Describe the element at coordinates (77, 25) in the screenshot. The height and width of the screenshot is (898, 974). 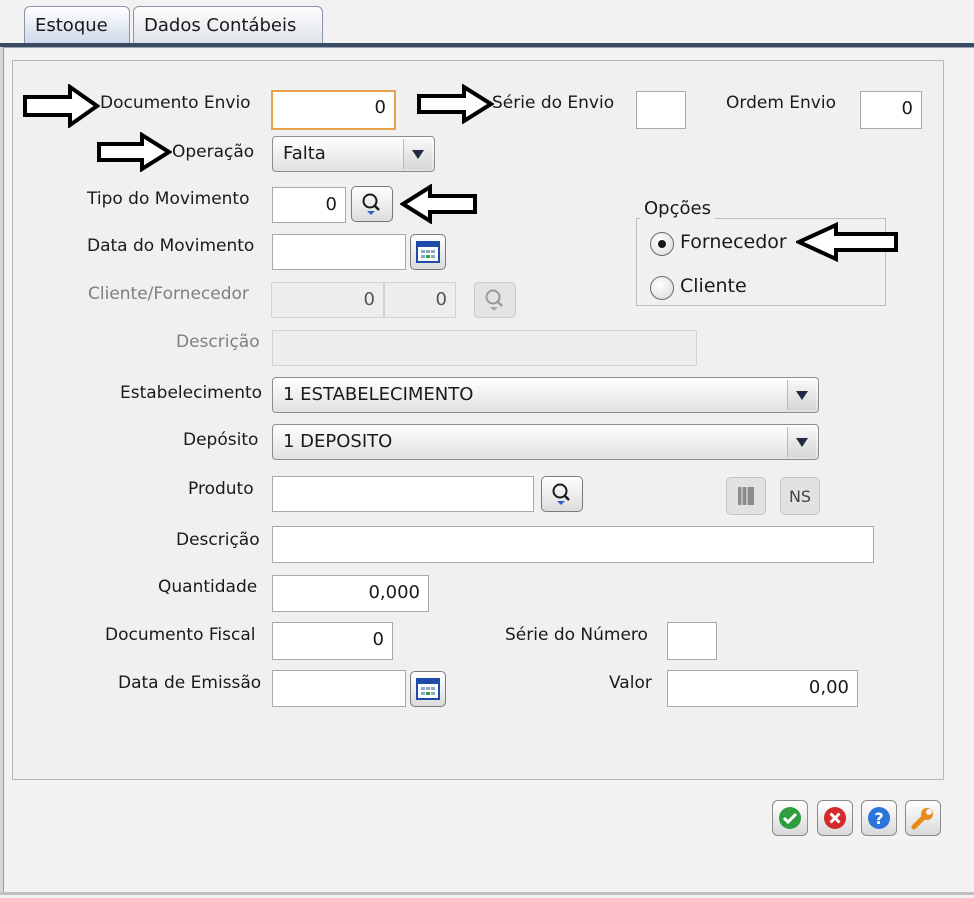
I see `tab-estoque: Estoque` at that location.